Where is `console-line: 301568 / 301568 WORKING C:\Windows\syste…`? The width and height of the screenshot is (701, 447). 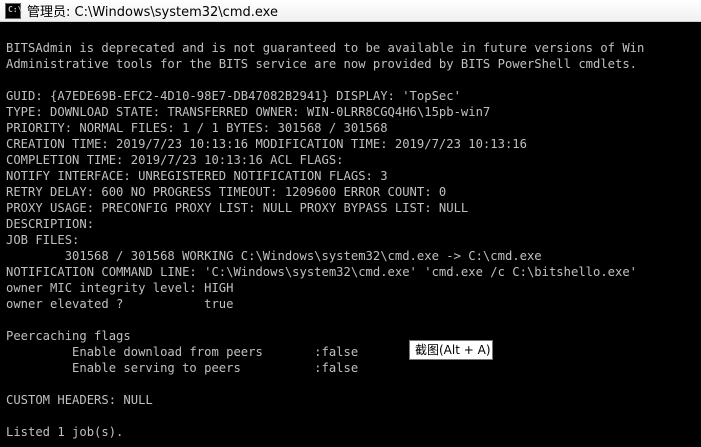 console-line: 301568 / 301568 WORKING C:\Windows\syste… is located at coordinates (274, 256).